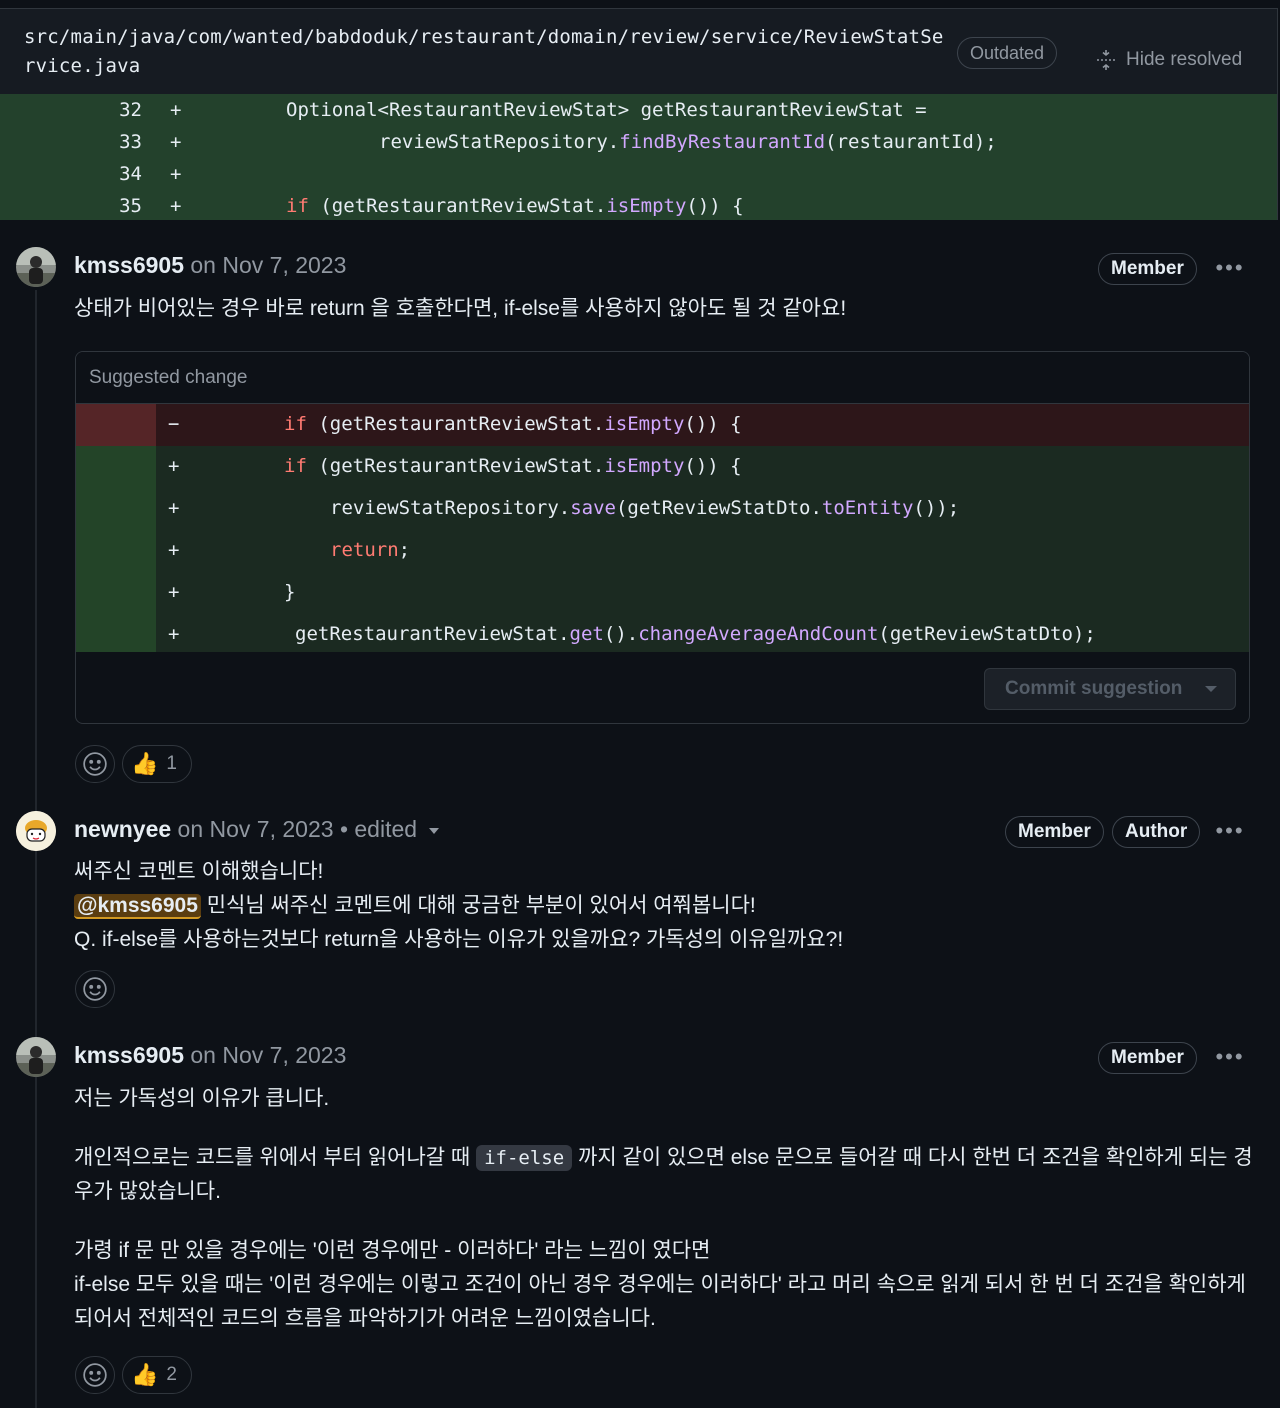 This screenshot has width=1280, height=1408. Describe the element at coordinates (115, 142) in the screenshot. I see `line-number: 33` at that location.